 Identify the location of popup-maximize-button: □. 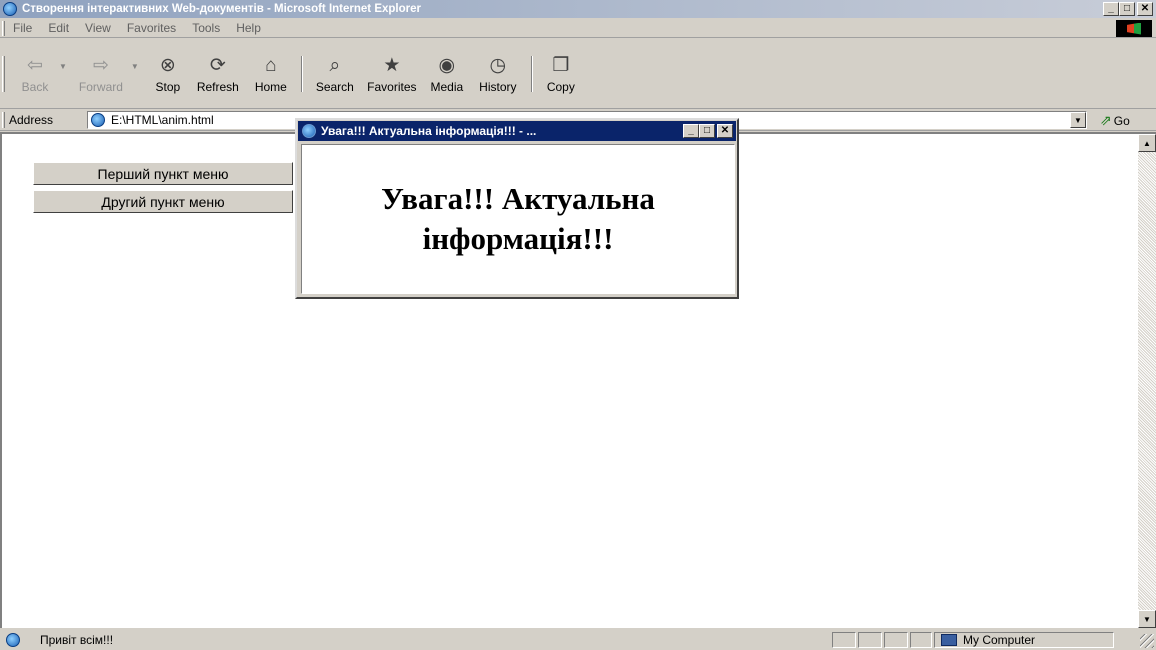
(707, 131).